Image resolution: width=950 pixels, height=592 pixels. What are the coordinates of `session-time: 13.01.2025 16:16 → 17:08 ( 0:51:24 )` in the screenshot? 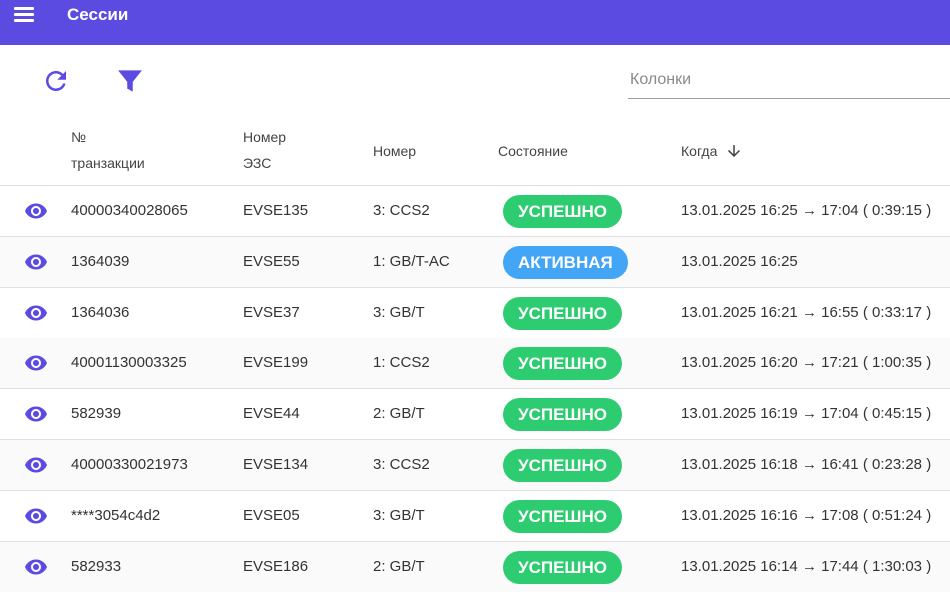 It's located at (806, 515).